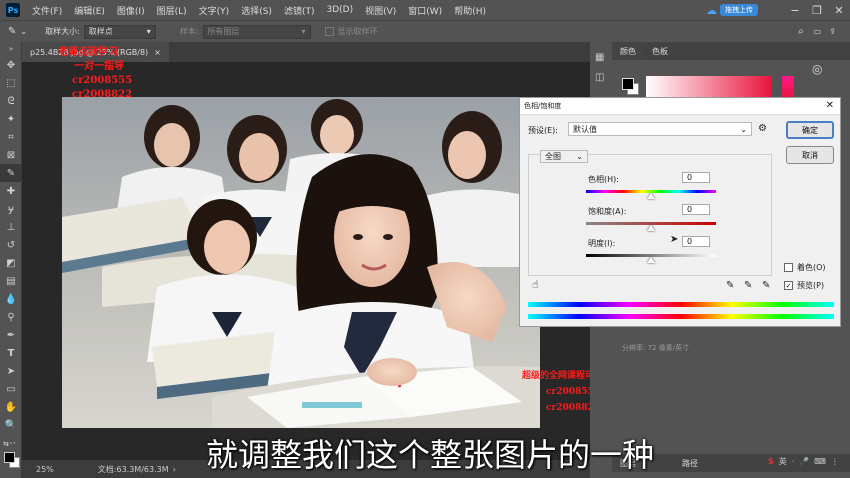 The image size is (850, 478). What do you see at coordinates (11, 425) in the screenshot?
I see `zoom-tool-icon: 🔍` at bounding box center [11, 425].